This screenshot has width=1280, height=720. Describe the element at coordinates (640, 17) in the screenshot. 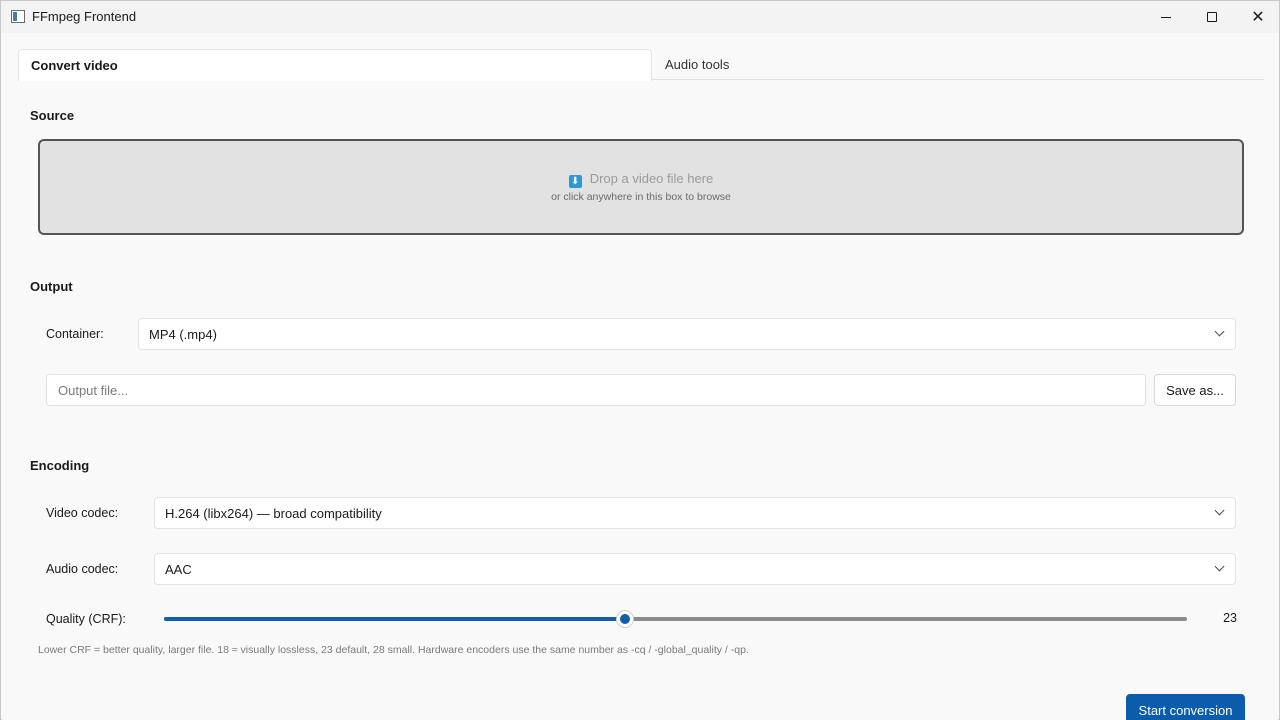

I see `title-bar: FFmpeg Frontend ✕` at that location.